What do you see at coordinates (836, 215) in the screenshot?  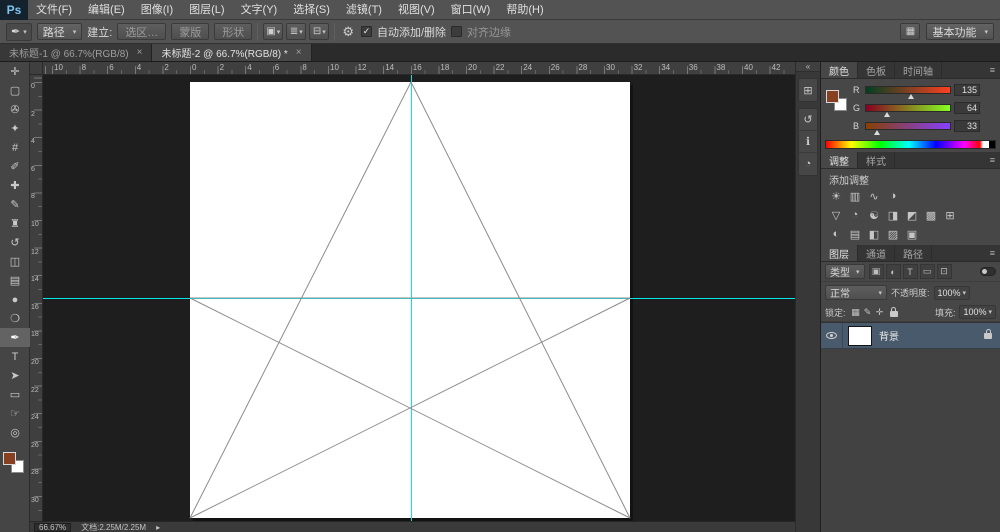 I see `vibrance-icon: ▽` at bounding box center [836, 215].